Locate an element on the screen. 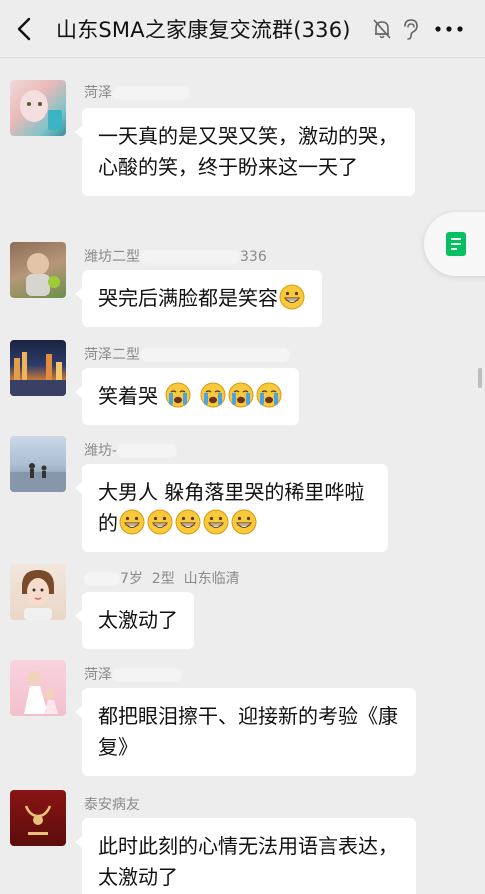  sender-name: 泰安病友 is located at coordinates (112, 805).